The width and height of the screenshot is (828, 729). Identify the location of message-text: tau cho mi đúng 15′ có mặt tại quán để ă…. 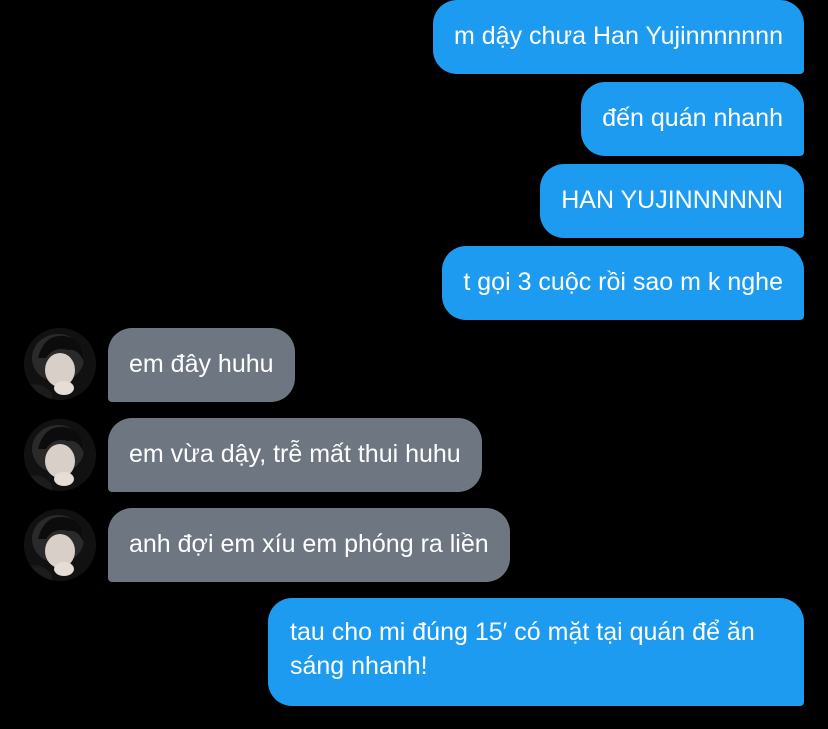
(522, 649).